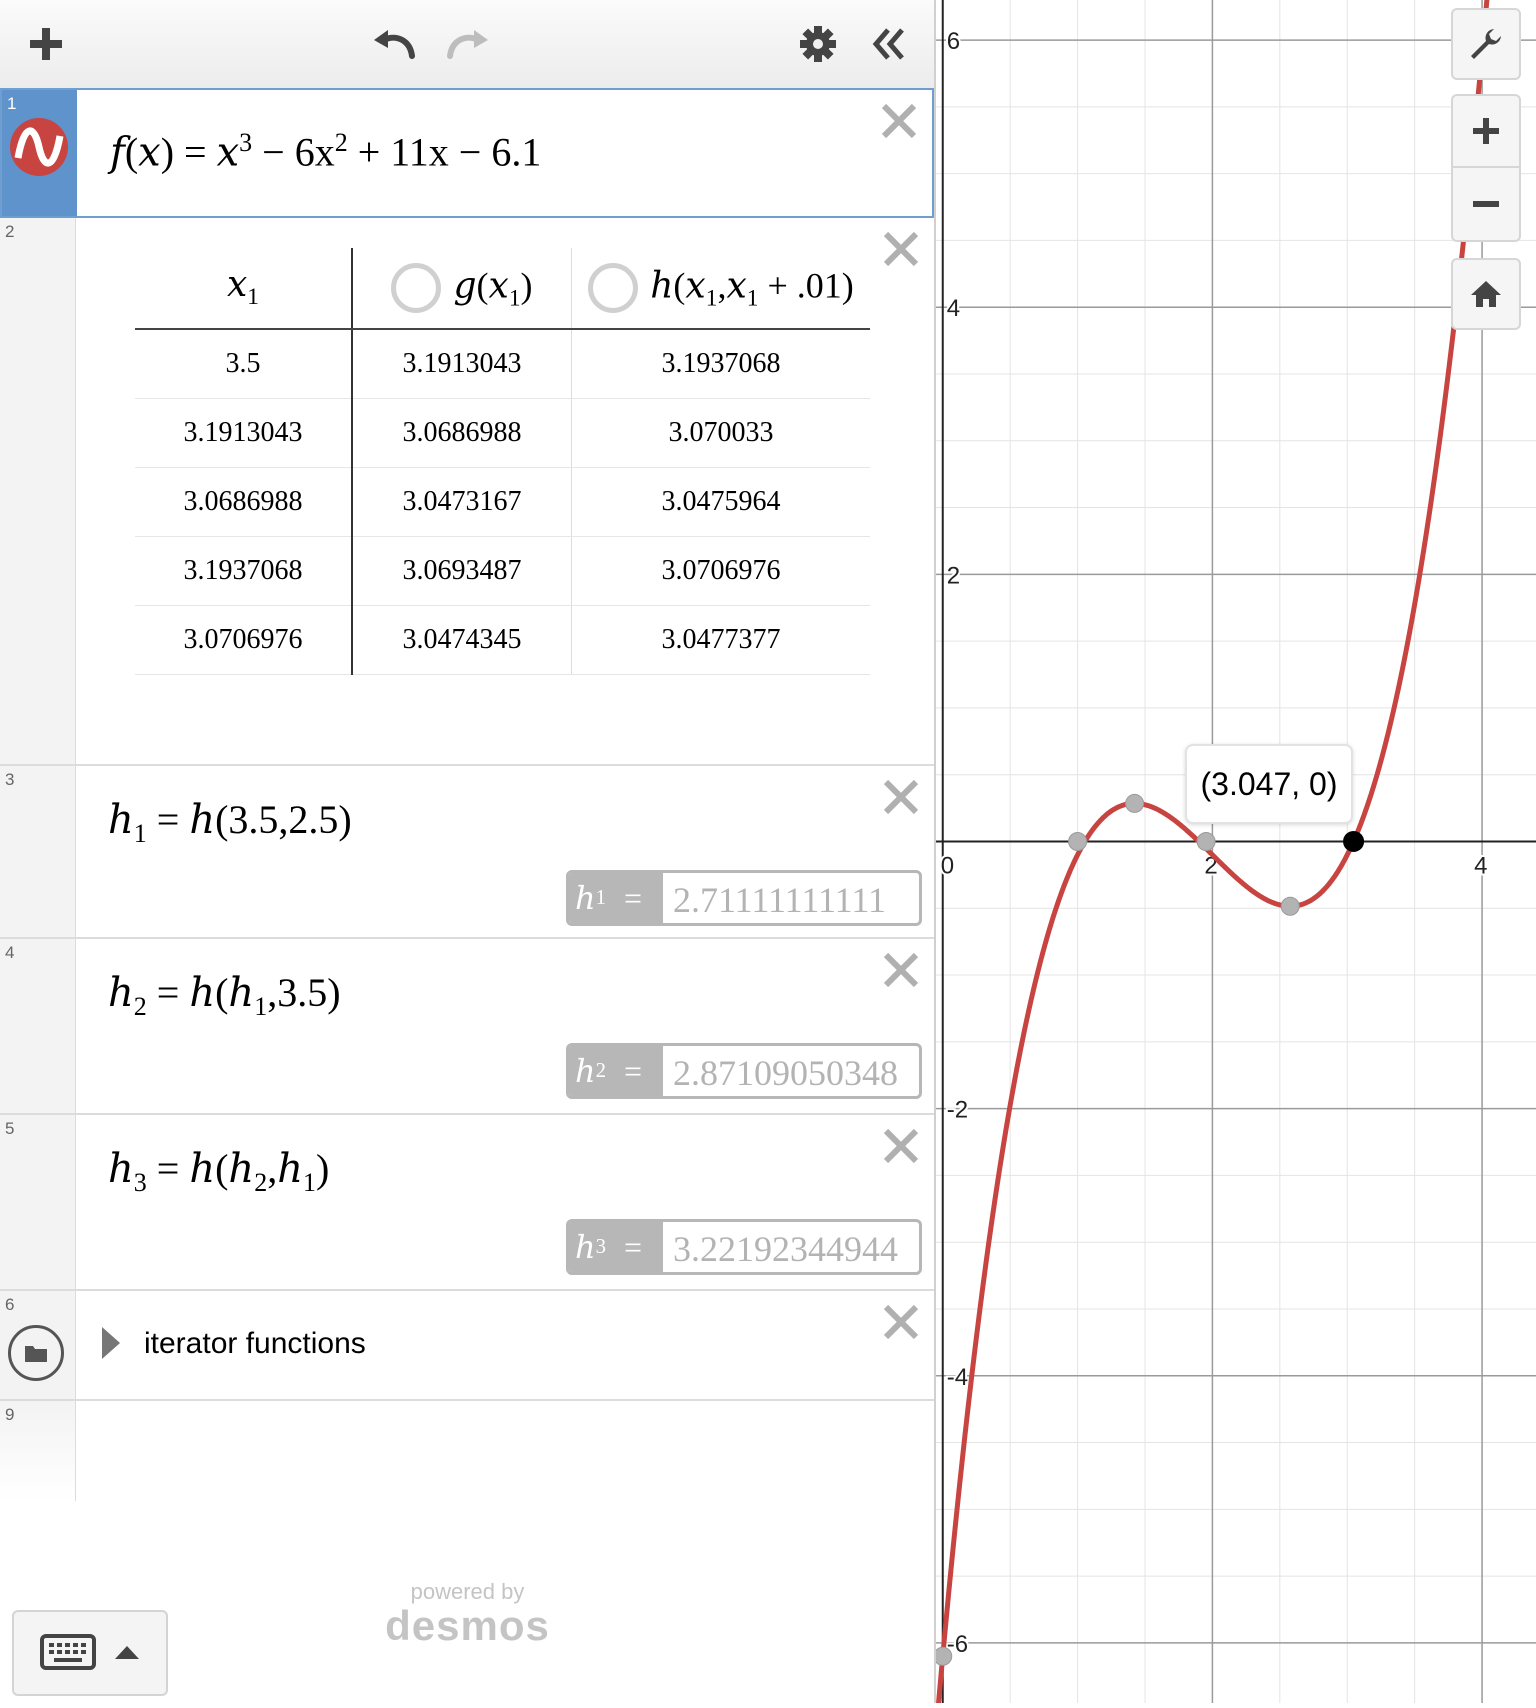 The width and height of the screenshot is (1536, 1708). Describe the element at coordinates (12, 103) in the screenshot. I see `expression-index: 1` at that location.